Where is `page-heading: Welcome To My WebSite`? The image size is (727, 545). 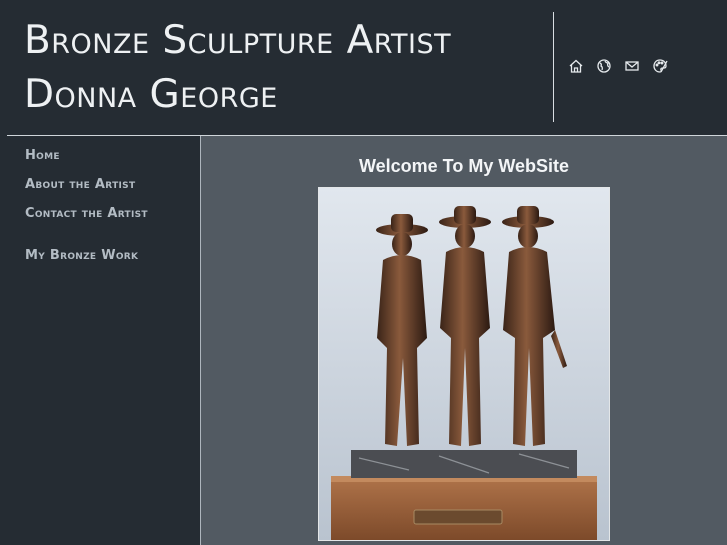
page-heading: Welcome To My WebSite is located at coordinates (464, 166).